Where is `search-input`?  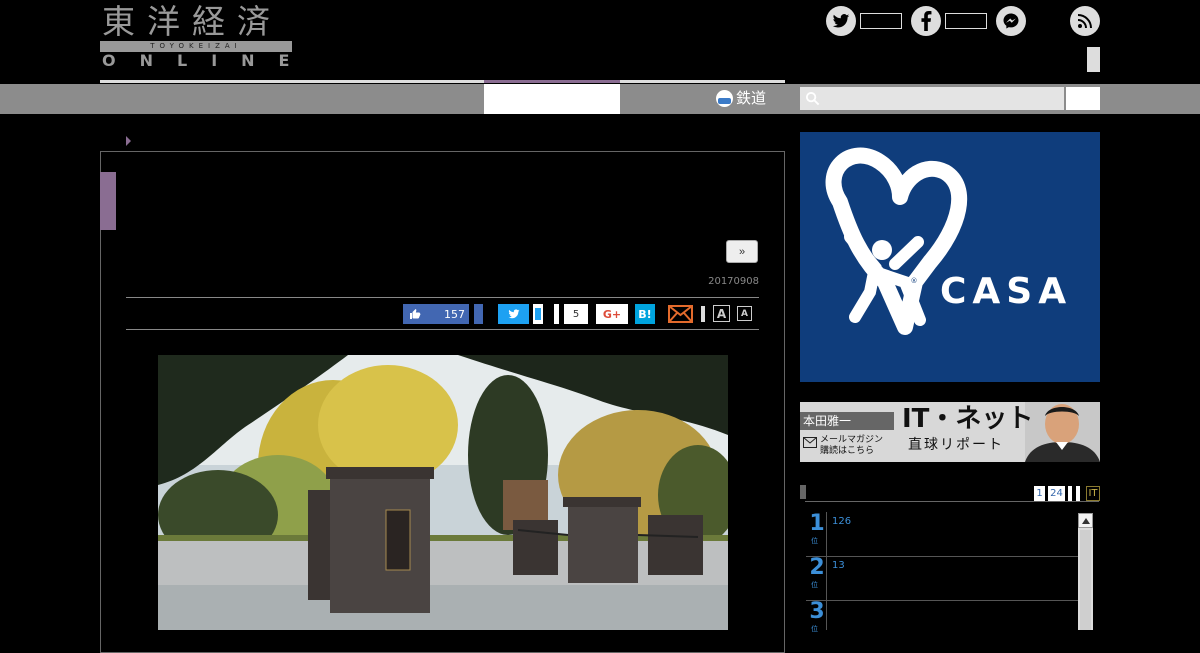
search-input is located at coordinates (942, 98).